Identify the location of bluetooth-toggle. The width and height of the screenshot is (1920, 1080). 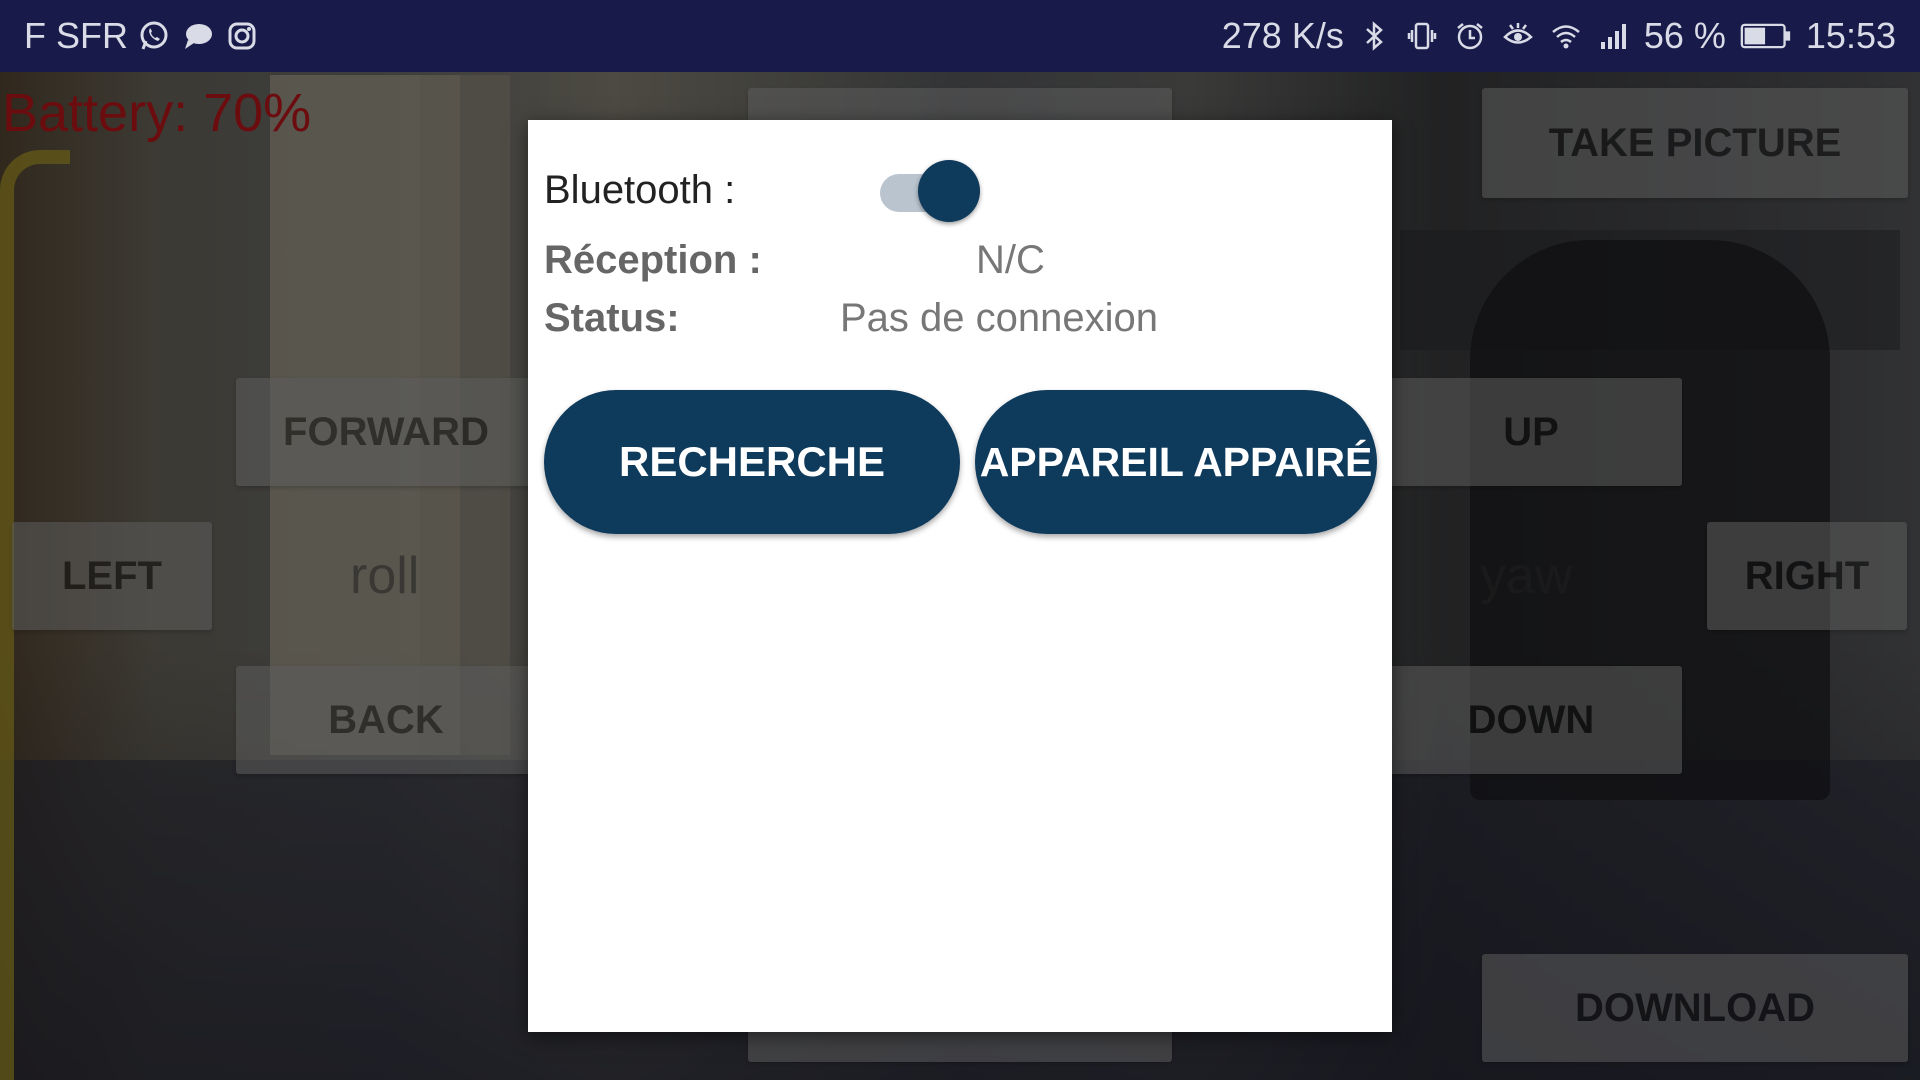
(930, 192).